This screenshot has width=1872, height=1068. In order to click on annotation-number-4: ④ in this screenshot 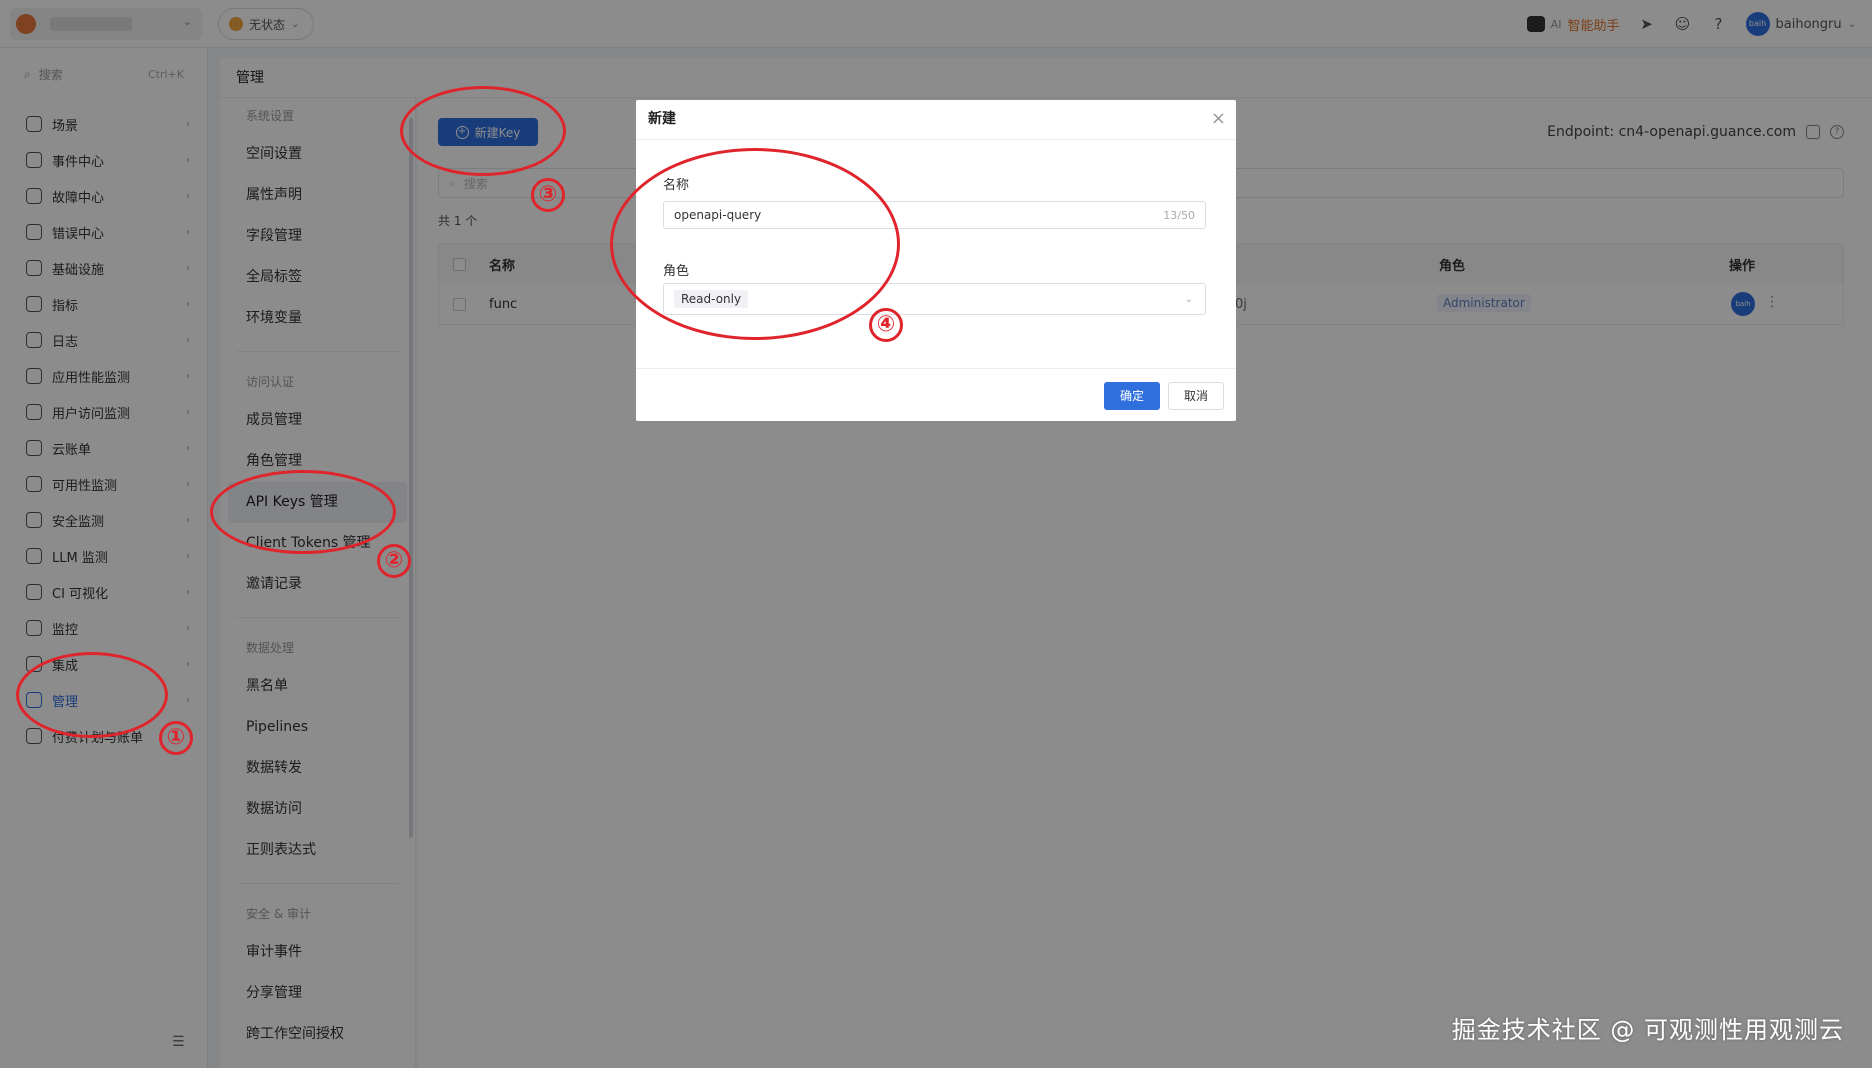, I will do `click(886, 325)`.